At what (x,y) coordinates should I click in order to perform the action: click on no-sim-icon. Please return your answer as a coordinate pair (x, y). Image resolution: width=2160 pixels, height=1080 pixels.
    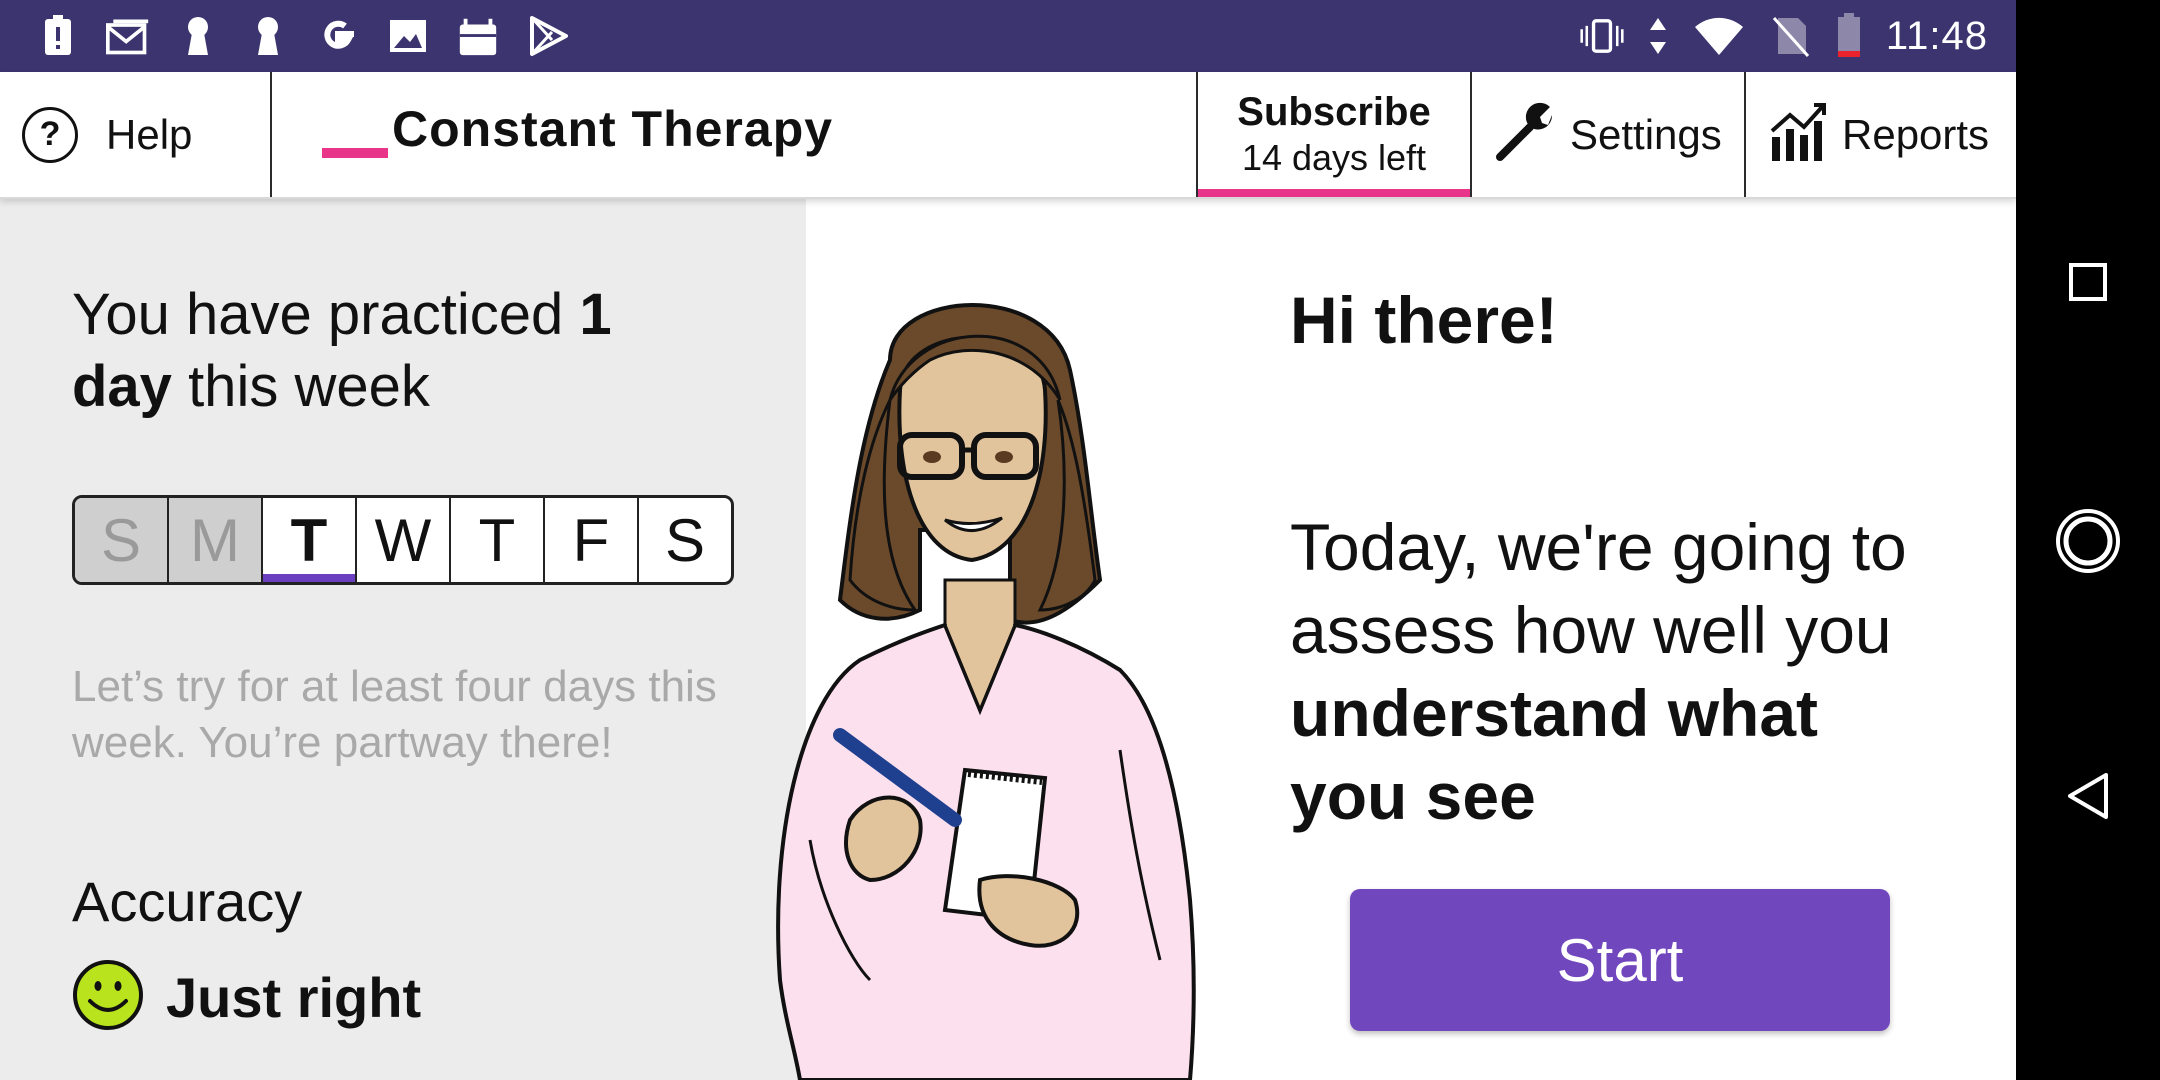
    Looking at the image, I should click on (1790, 36).